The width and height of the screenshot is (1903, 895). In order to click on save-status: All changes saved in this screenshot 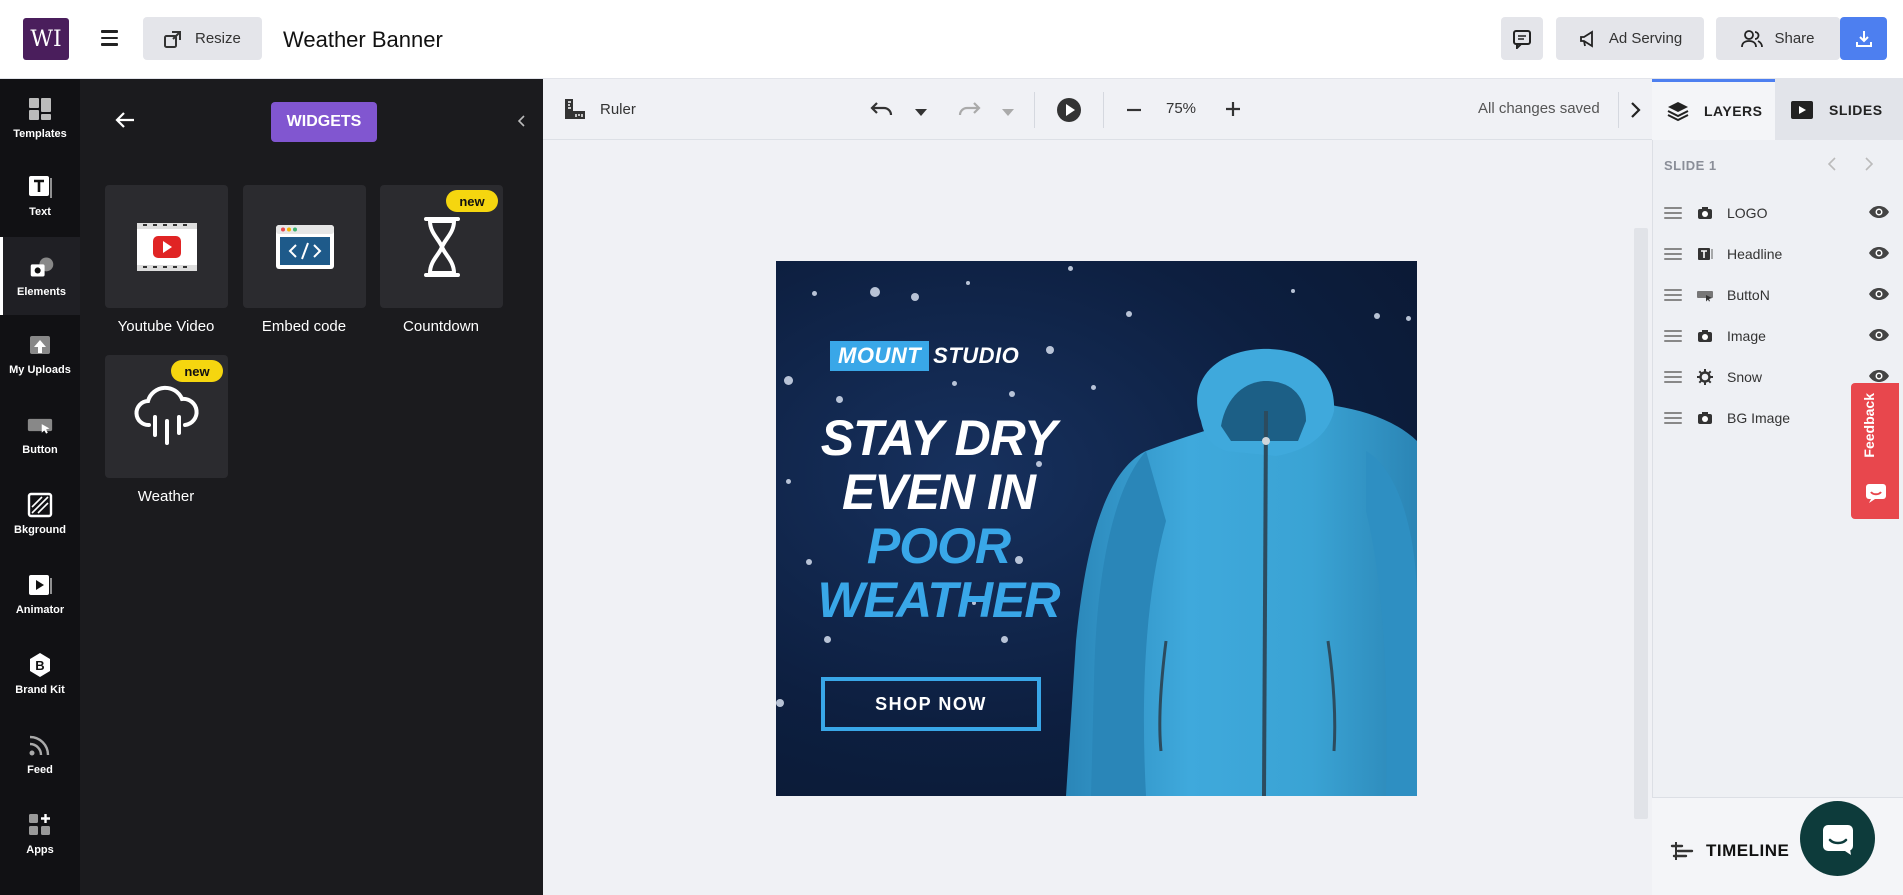, I will do `click(1539, 108)`.